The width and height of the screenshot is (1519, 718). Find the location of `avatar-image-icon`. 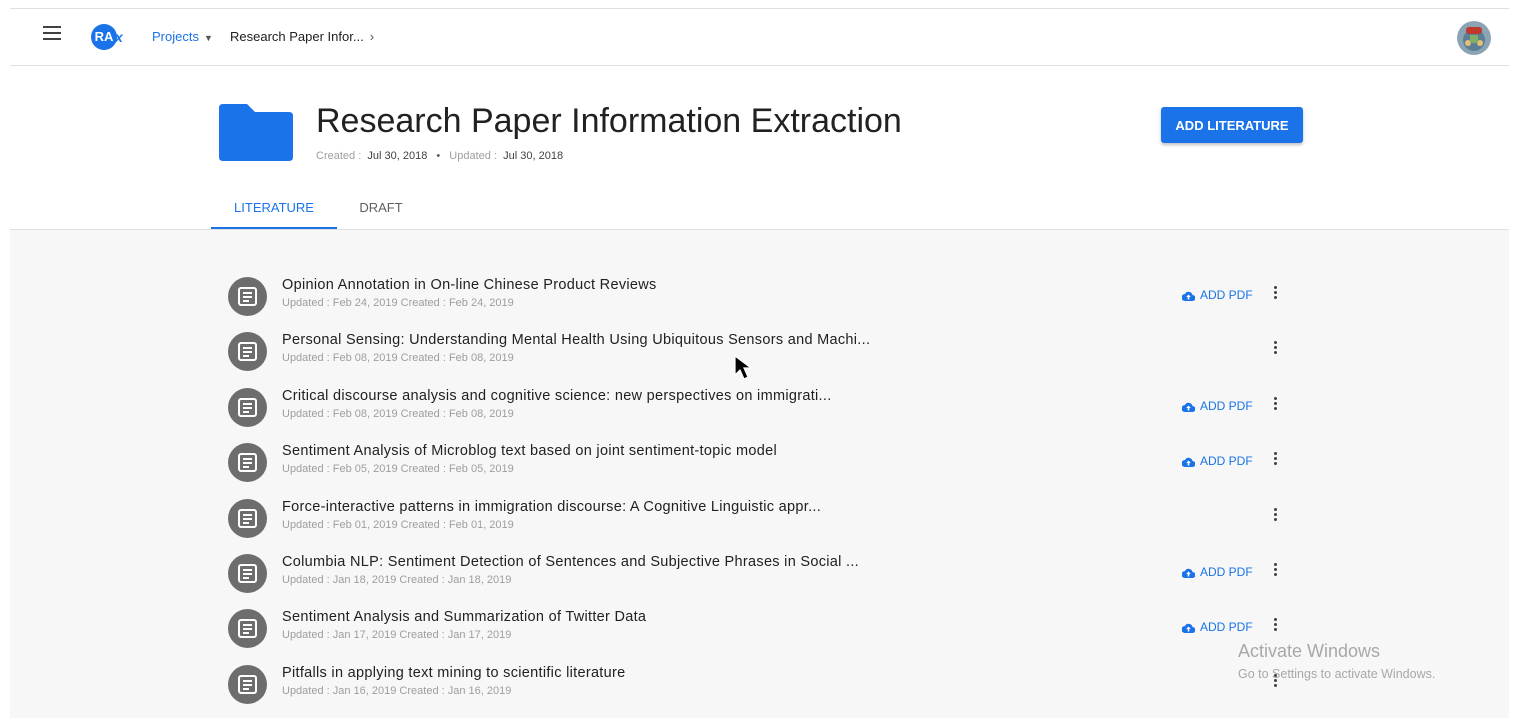

avatar-image-icon is located at coordinates (1474, 38).